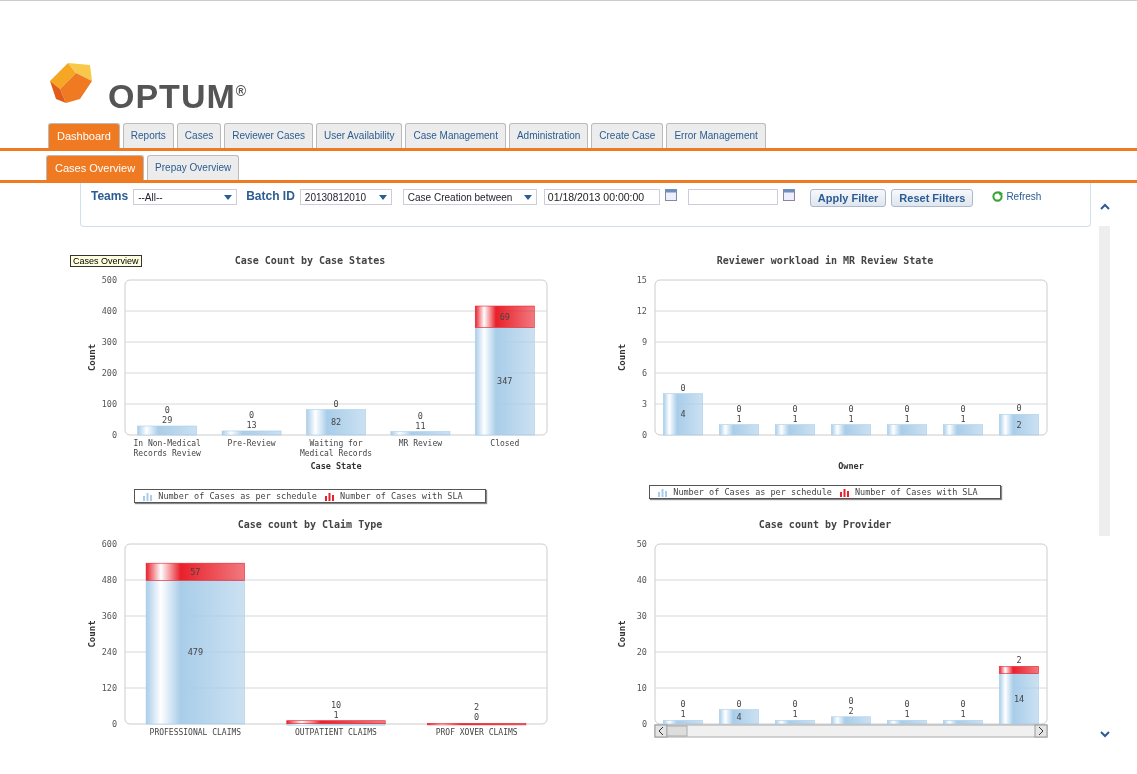 Image resolution: width=1137 pixels, height=774 pixels. What do you see at coordinates (825, 260) in the screenshot?
I see `chart-title: Reviewer workload in MR Review State` at bounding box center [825, 260].